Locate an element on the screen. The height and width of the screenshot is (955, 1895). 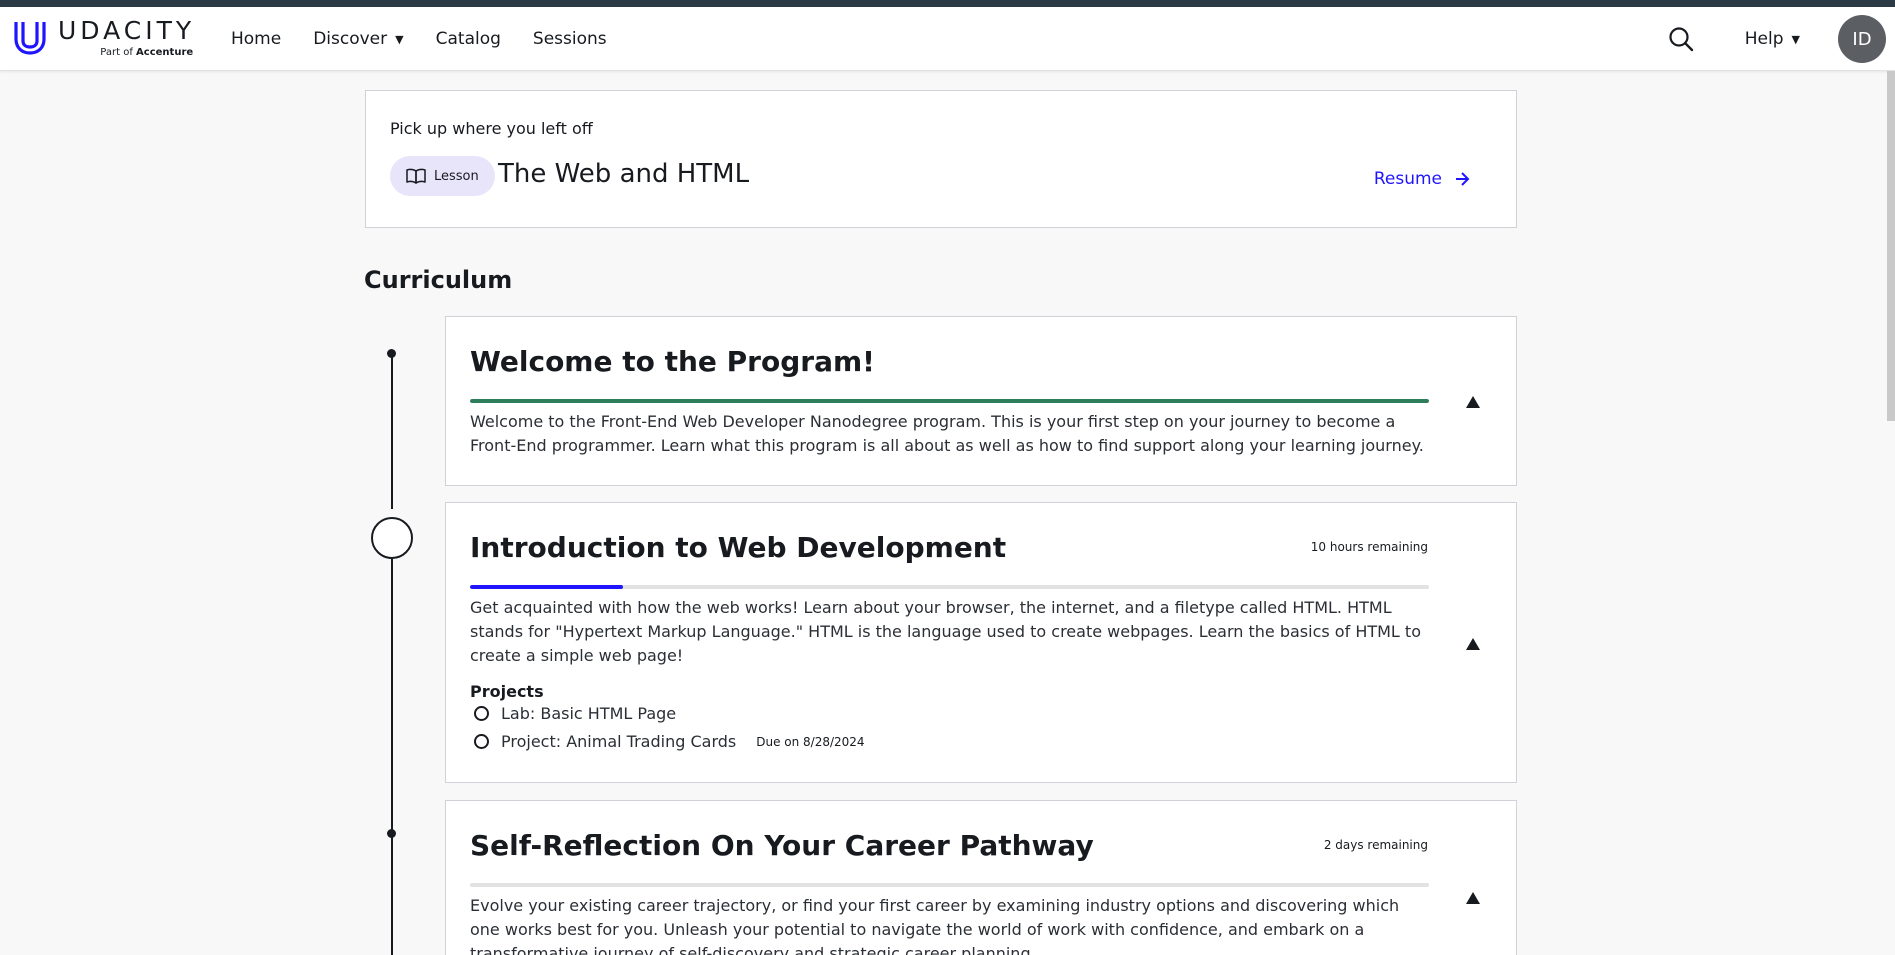
nav-catalog: Catalog is located at coordinates (468, 39).